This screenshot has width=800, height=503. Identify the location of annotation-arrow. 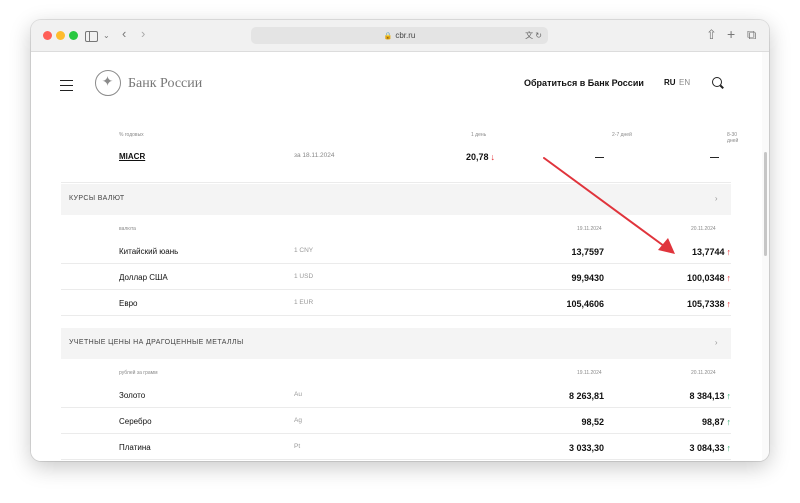
(609, 205).